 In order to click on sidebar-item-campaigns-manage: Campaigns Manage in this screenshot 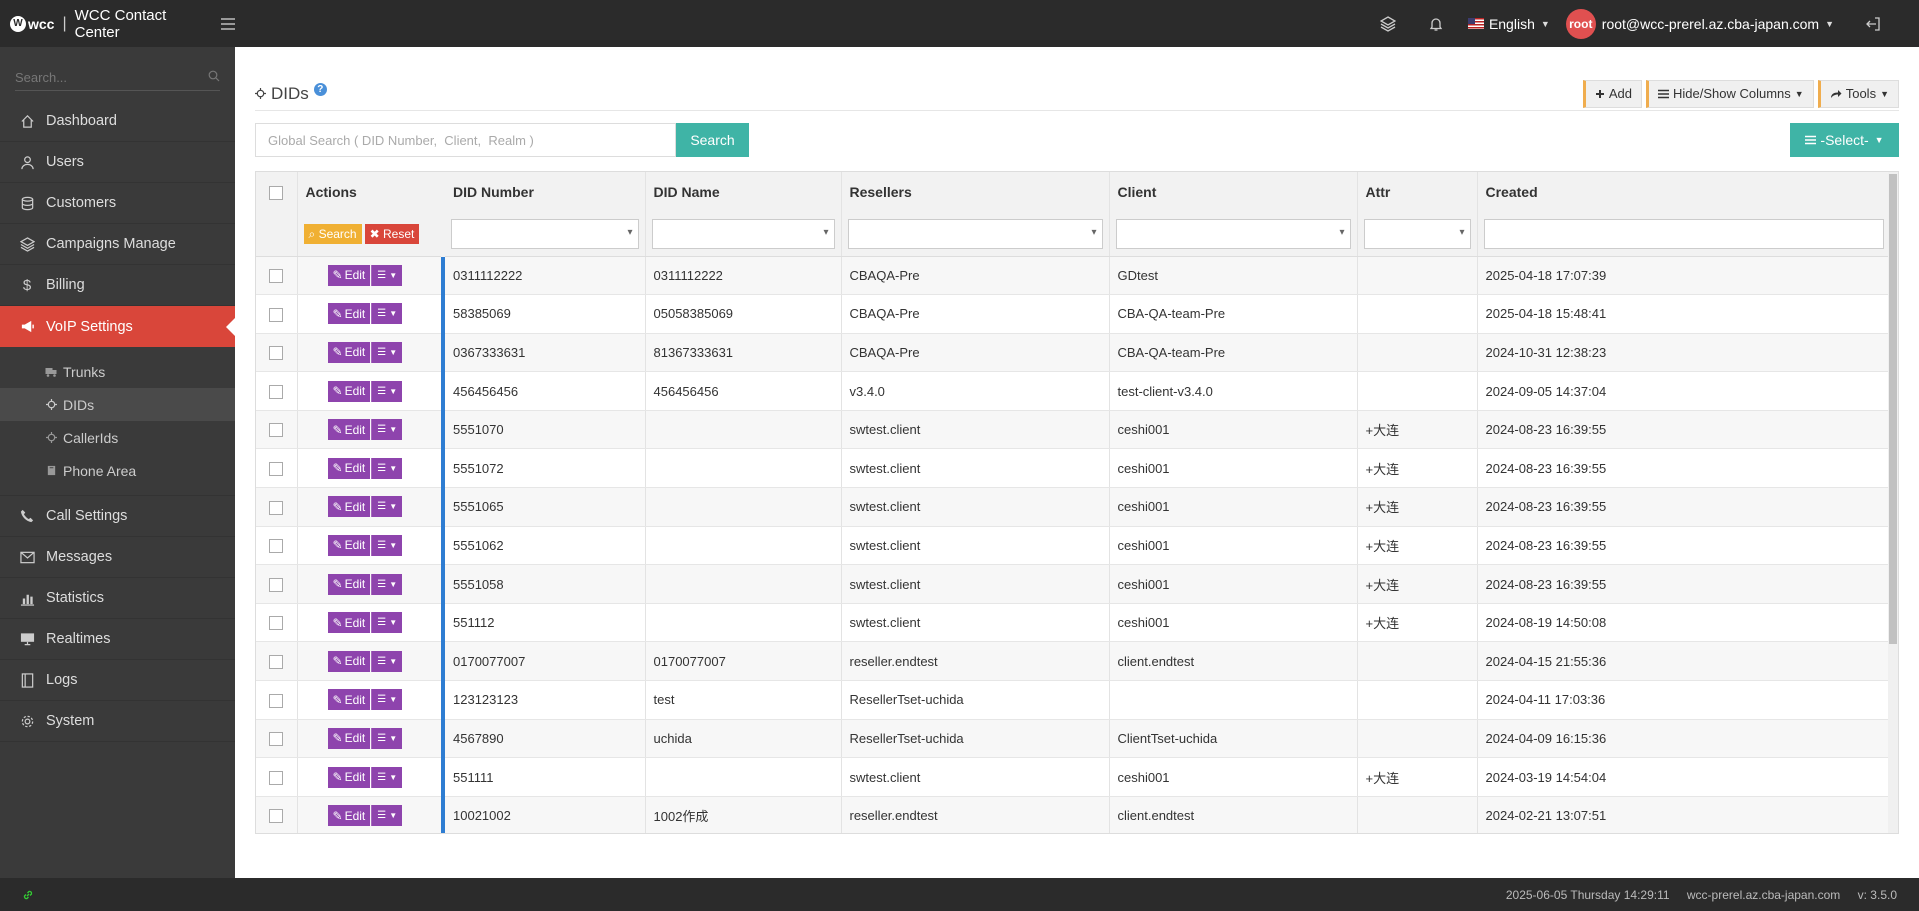, I will do `click(117, 244)`.